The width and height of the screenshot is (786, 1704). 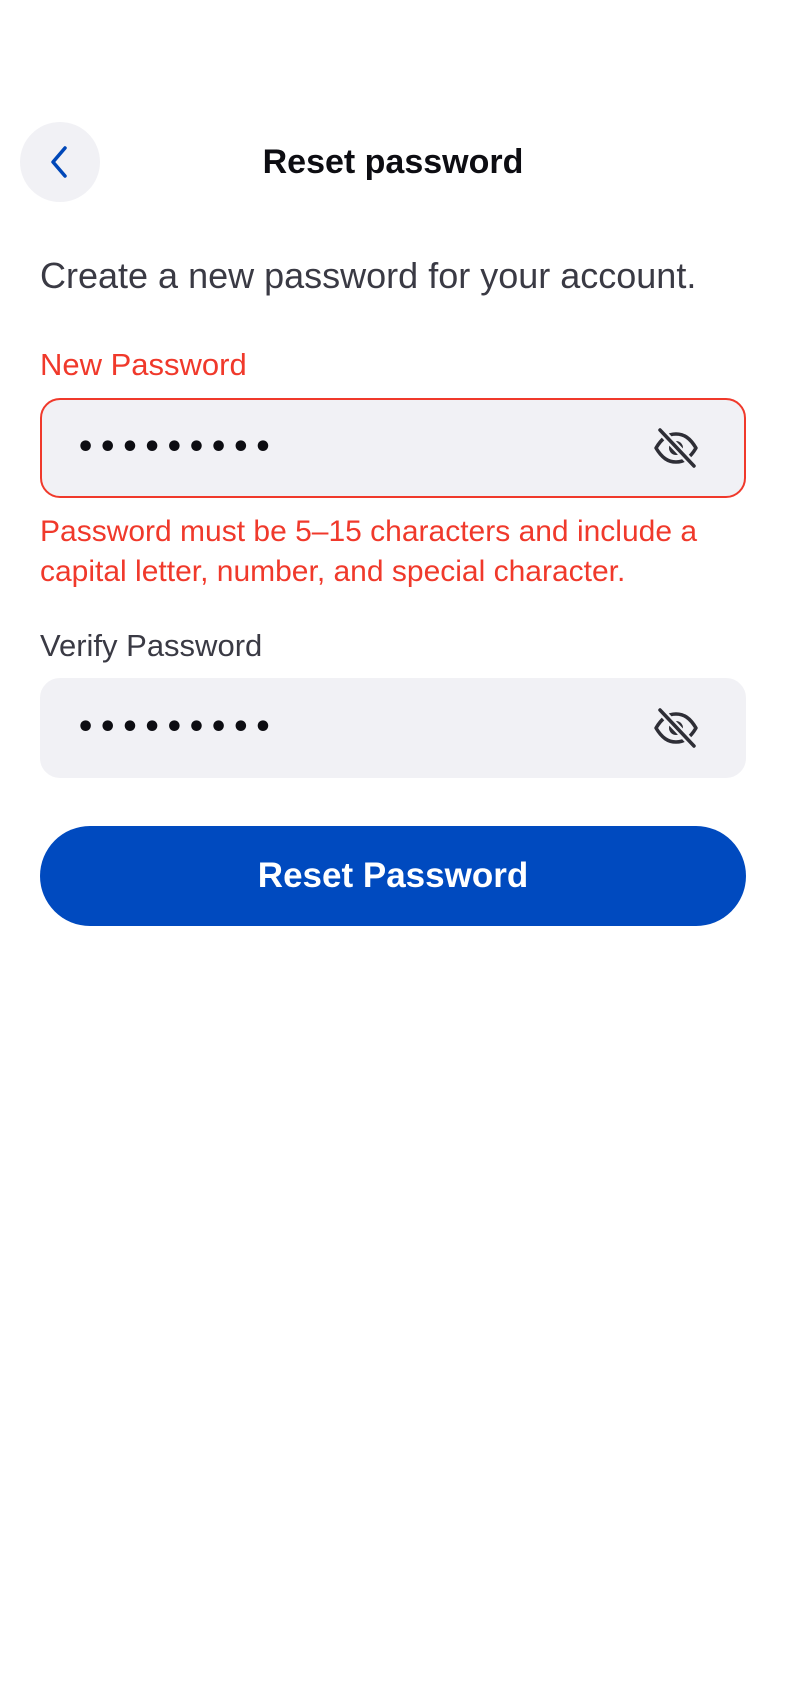 What do you see at coordinates (368, 275) in the screenshot?
I see `page-subtitle: Create a new password for your account.` at bounding box center [368, 275].